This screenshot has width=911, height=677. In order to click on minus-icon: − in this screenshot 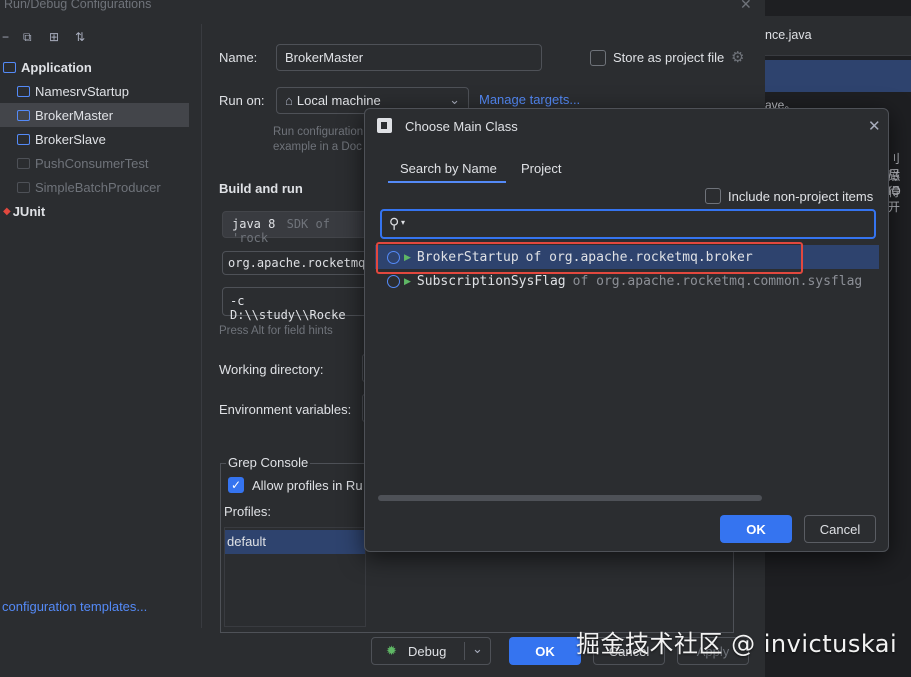, I will do `click(9, 37)`.